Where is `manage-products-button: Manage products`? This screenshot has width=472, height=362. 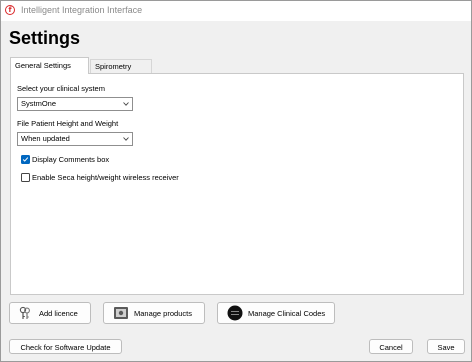
manage-products-button: Manage products is located at coordinates (154, 313).